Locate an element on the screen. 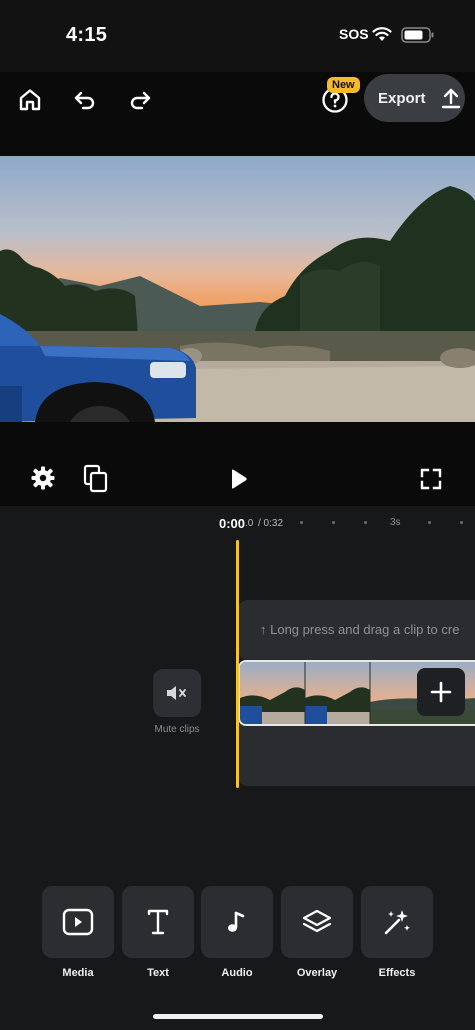 This screenshot has height=1030, width=475. player-controls-bar is located at coordinates (237, 464).